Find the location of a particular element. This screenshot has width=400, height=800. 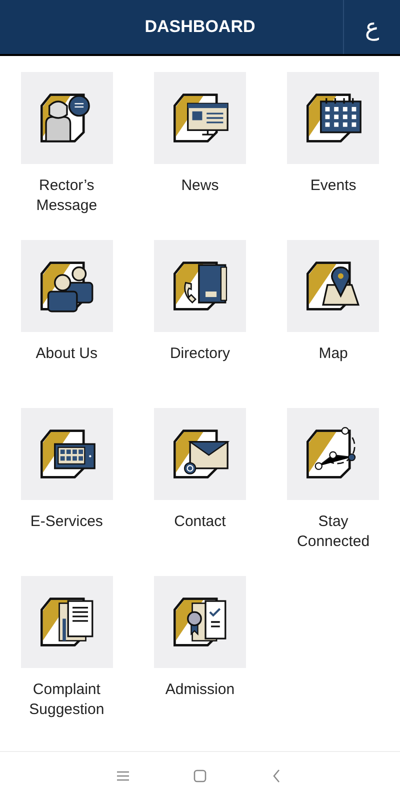

home-icon is located at coordinates (199, 776).